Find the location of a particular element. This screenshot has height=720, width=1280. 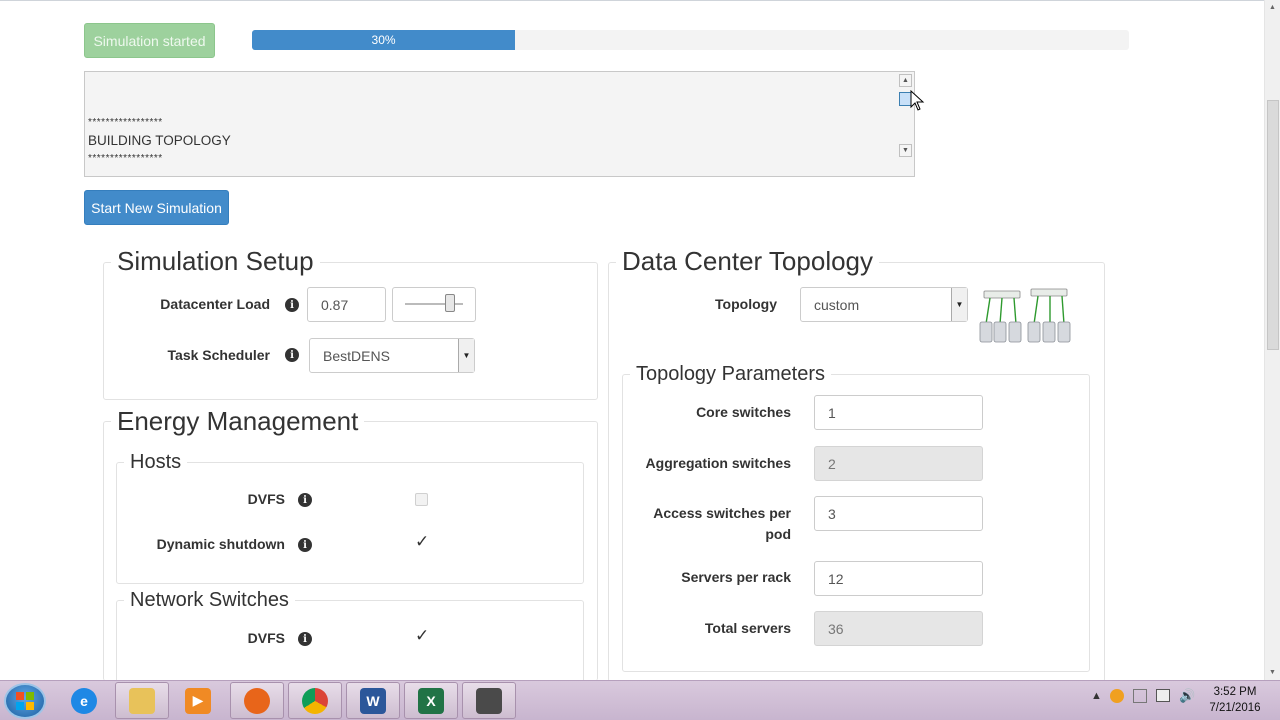

windows-start-icon is located at coordinates (25, 701).